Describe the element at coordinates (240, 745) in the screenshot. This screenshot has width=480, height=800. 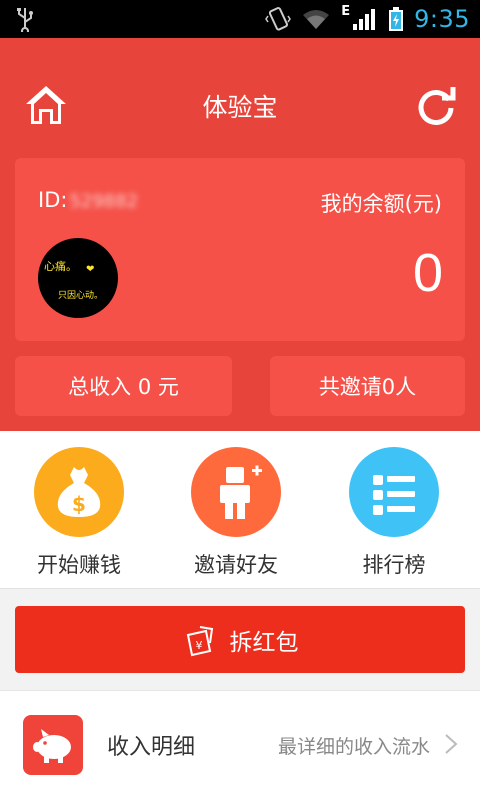
I see `income-detail-row: 收入明细 最详细的收入流水` at that location.